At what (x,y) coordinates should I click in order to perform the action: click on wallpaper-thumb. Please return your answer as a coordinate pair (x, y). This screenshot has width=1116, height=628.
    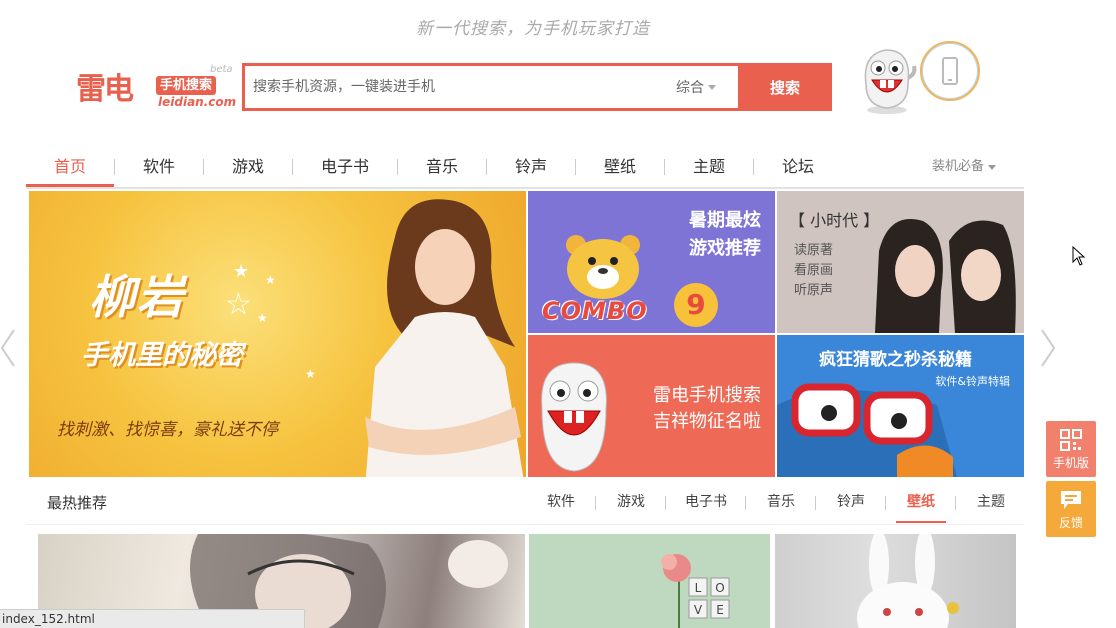
    Looking at the image, I should click on (895, 581).